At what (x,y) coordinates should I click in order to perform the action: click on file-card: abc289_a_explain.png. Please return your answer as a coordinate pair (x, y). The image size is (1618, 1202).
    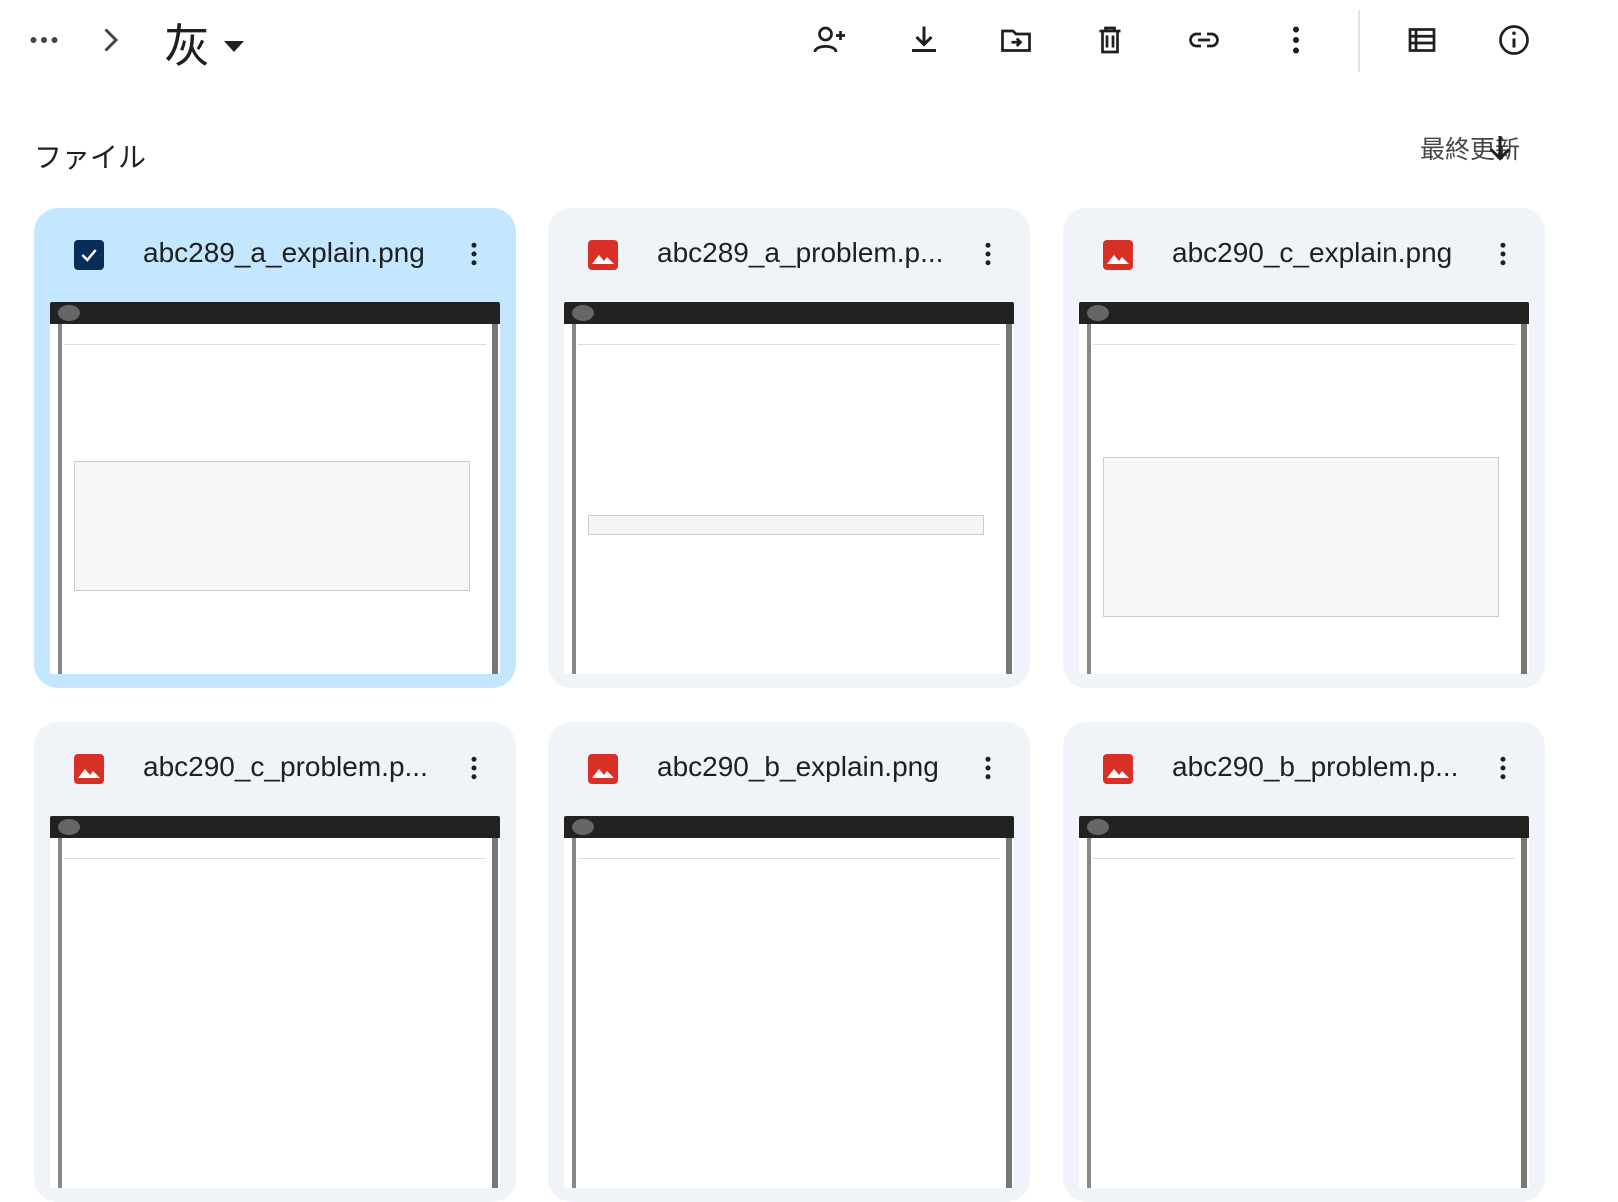
    Looking at the image, I should click on (275, 448).